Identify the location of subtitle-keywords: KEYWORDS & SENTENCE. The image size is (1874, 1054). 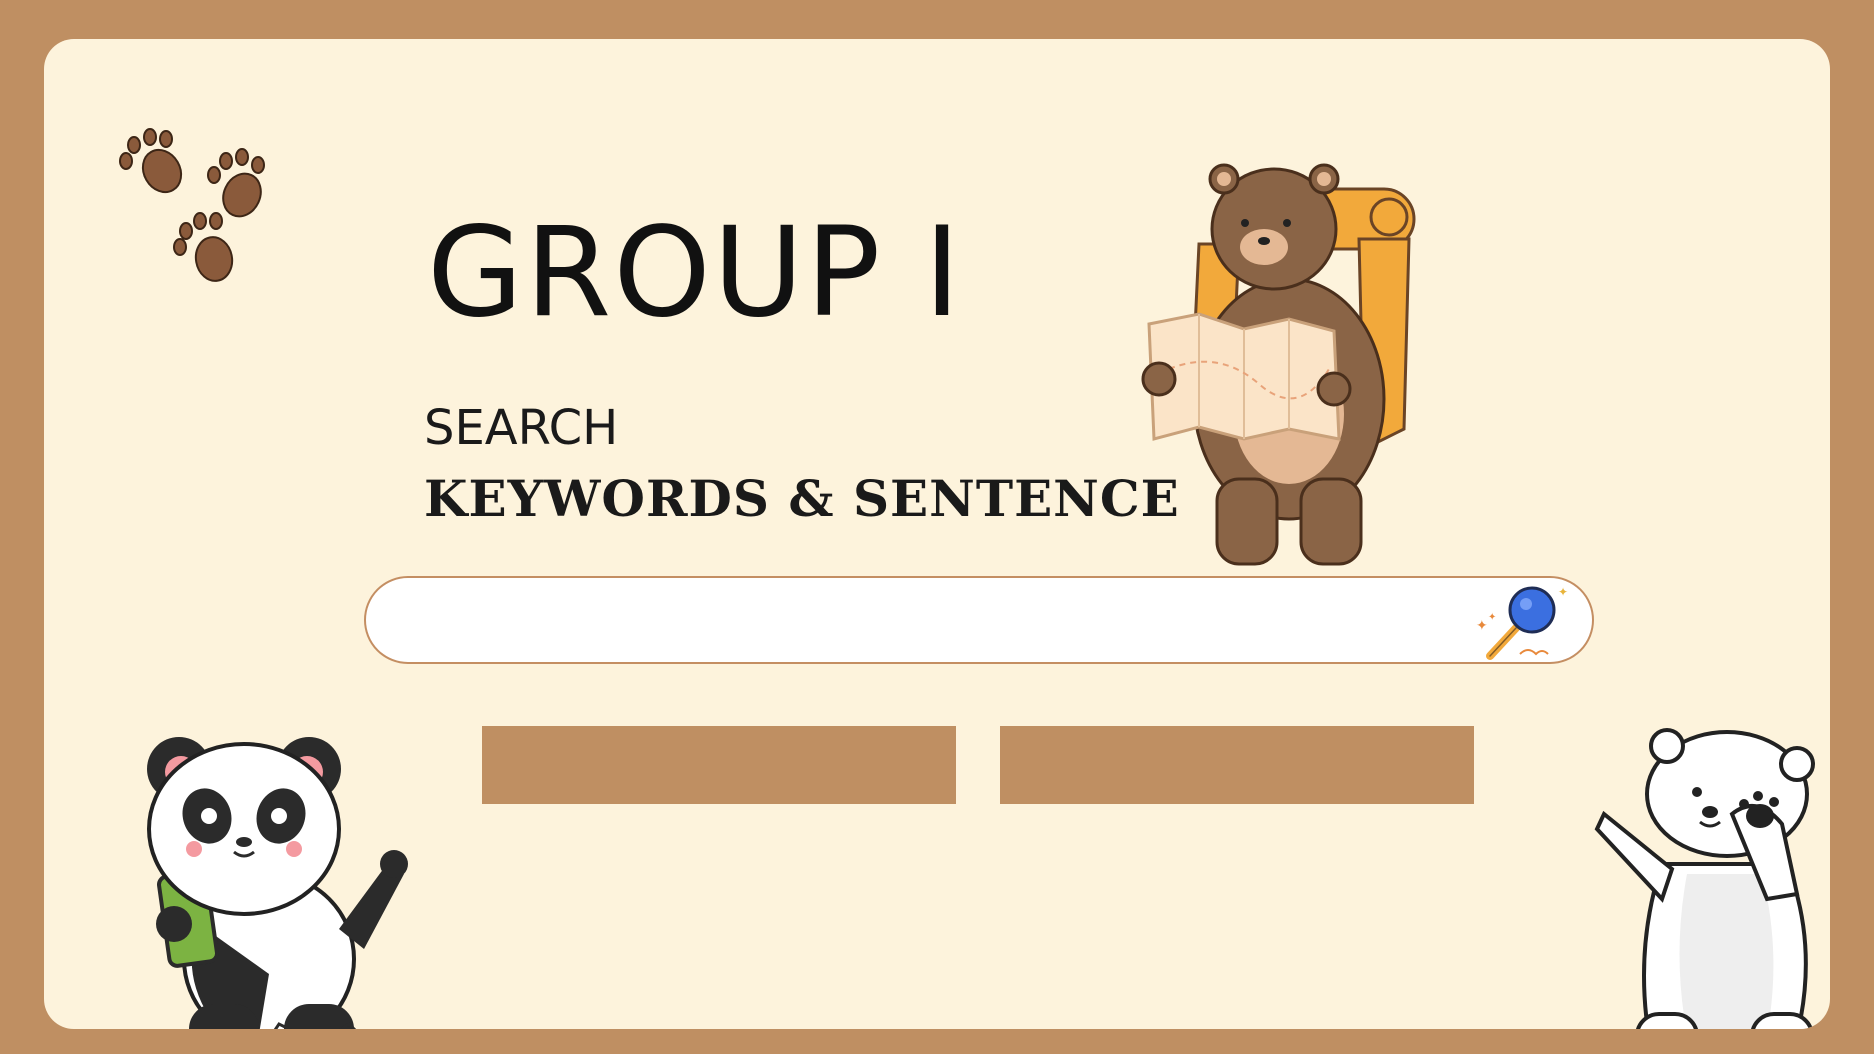
(802, 498).